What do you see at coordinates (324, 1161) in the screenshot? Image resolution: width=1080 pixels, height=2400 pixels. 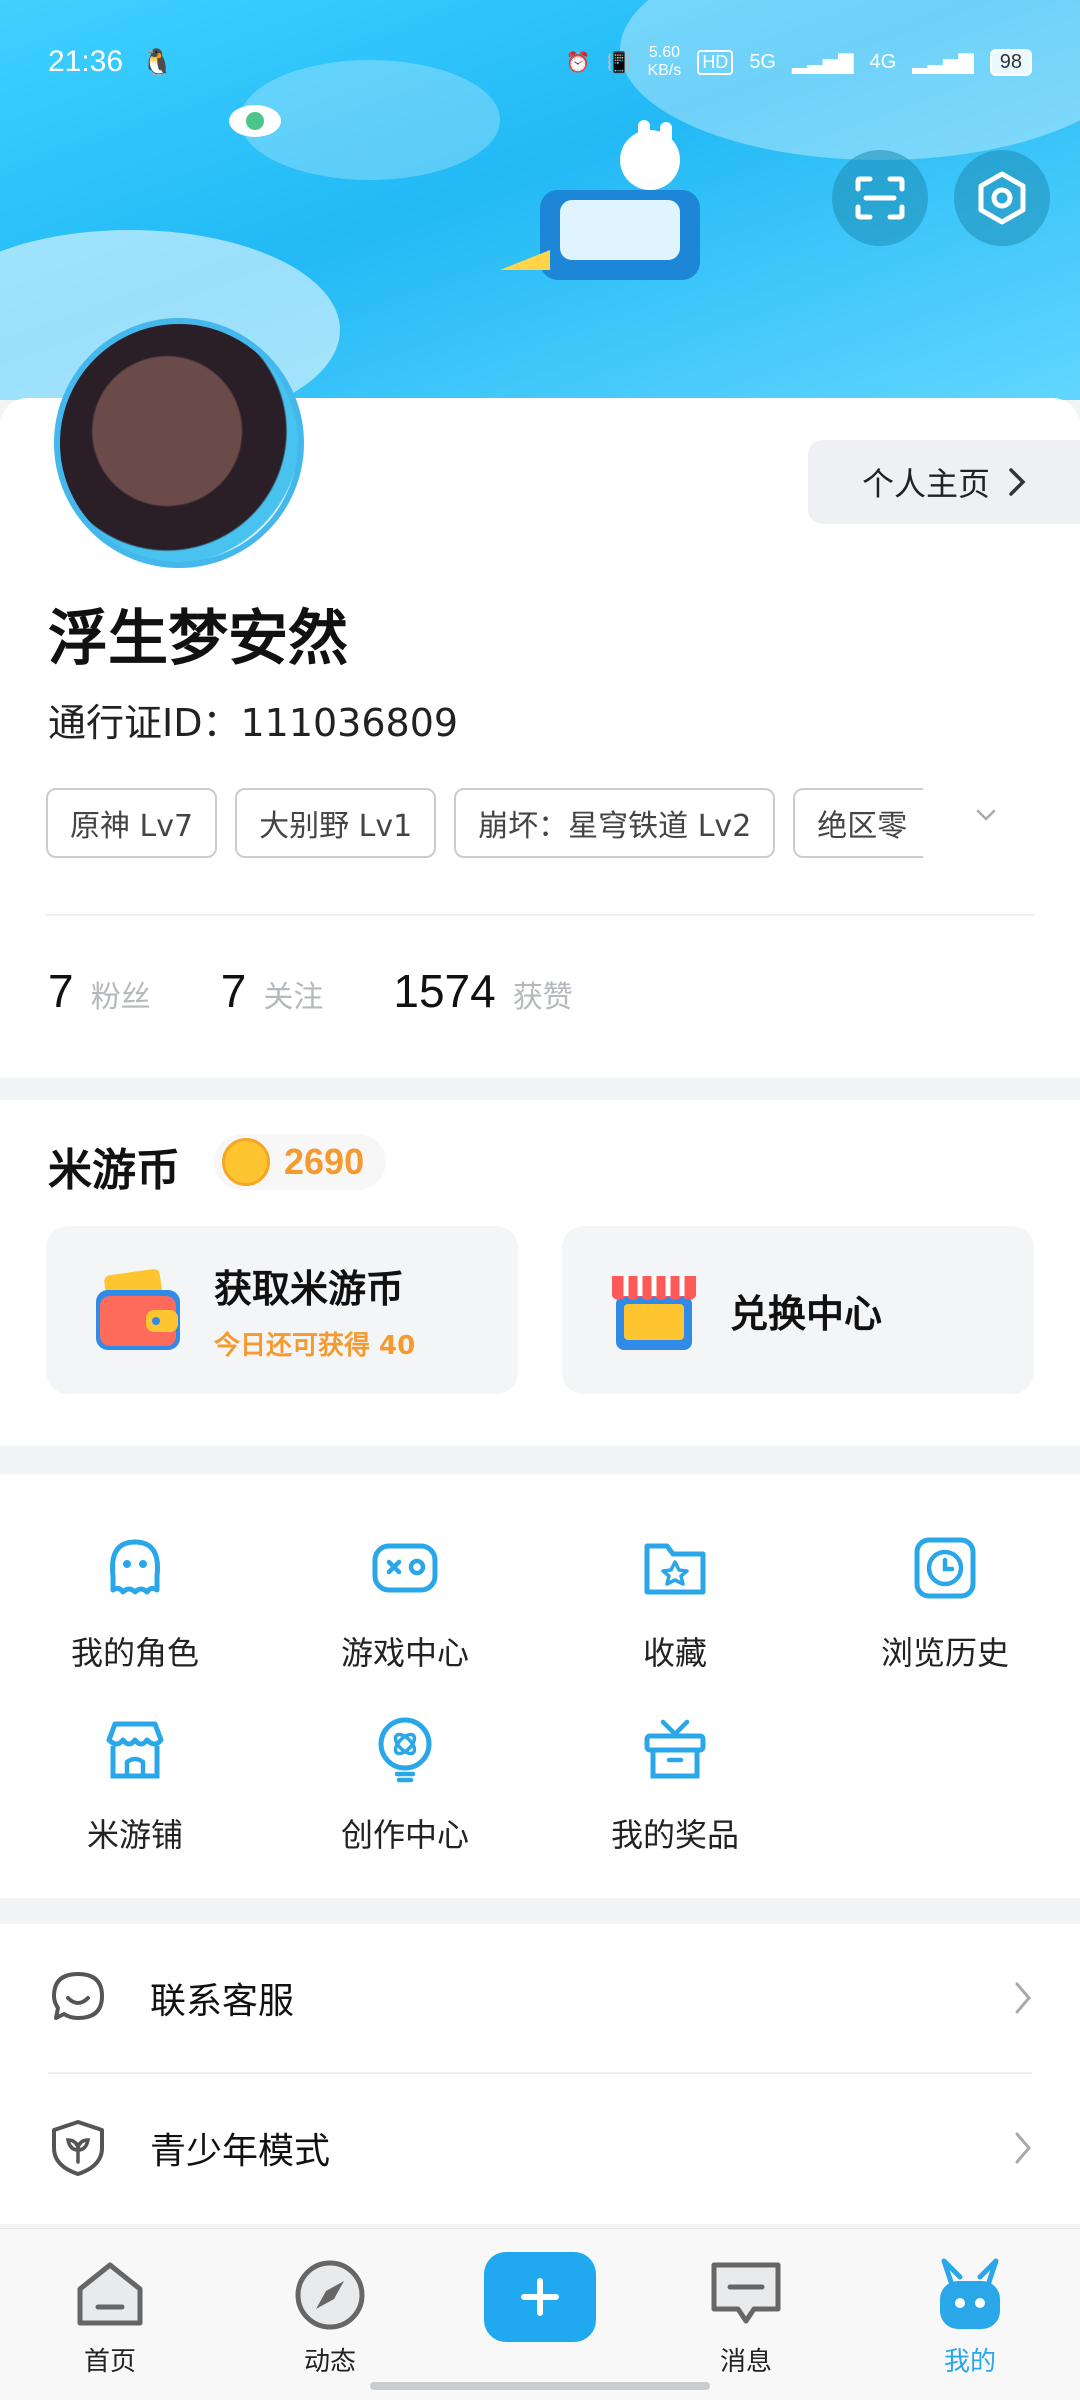 I see `coin-balance-value: 2690` at bounding box center [324, 1161].